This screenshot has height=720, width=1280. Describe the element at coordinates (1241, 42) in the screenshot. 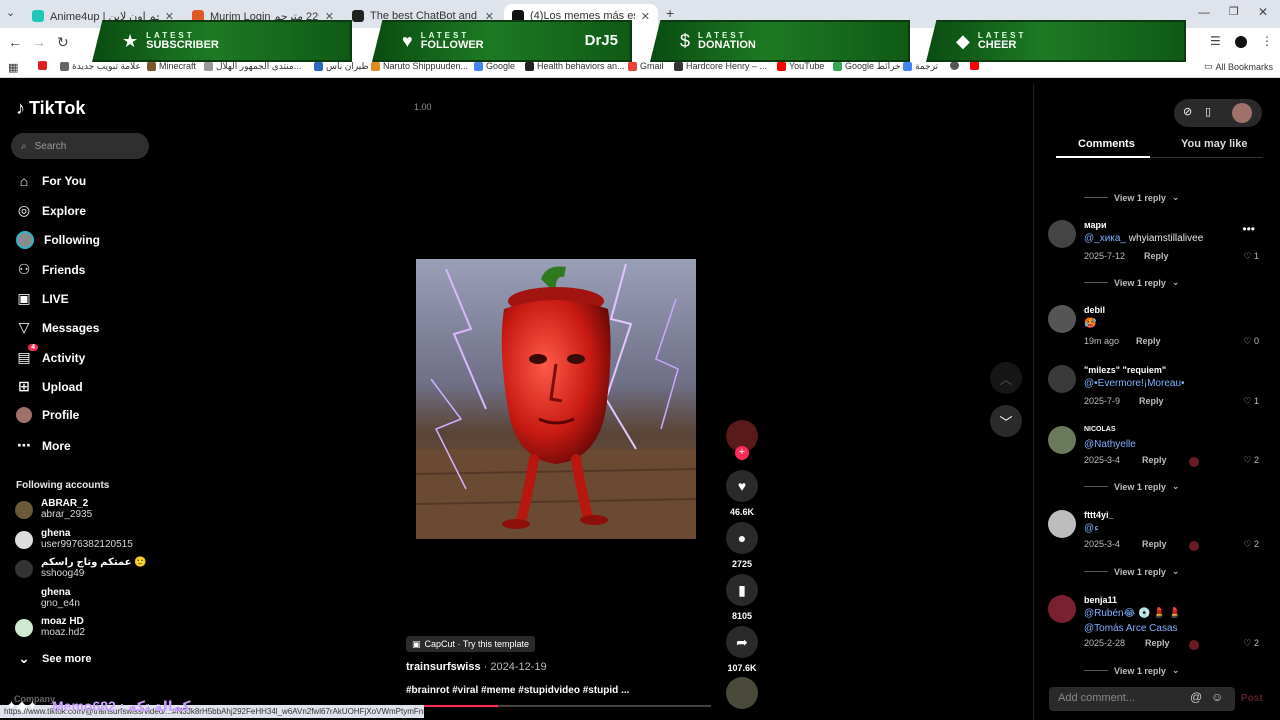

I see `profile-avatar-icon` at that location.